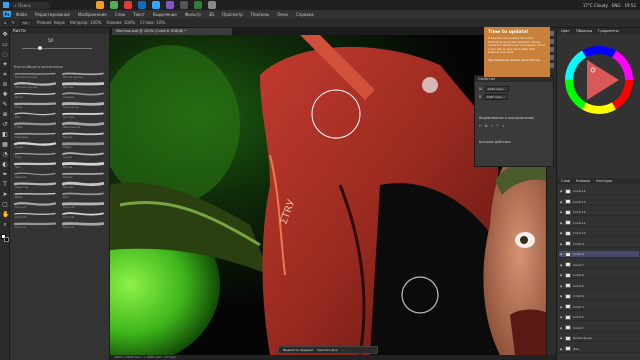  I want to click on brush-preset: Мягкая круглая, so click(84, 74).